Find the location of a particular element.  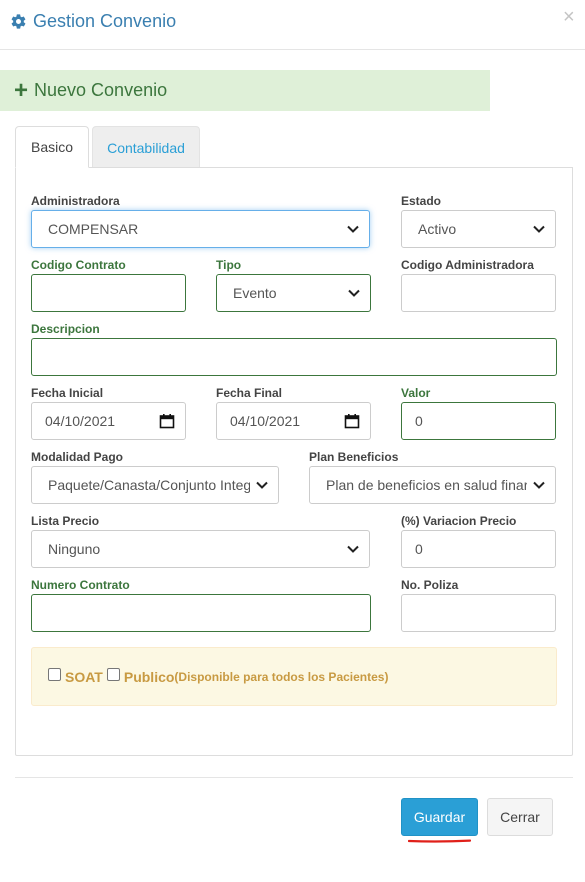

administradora-label: Administradora is located at coordinates (75, 201).